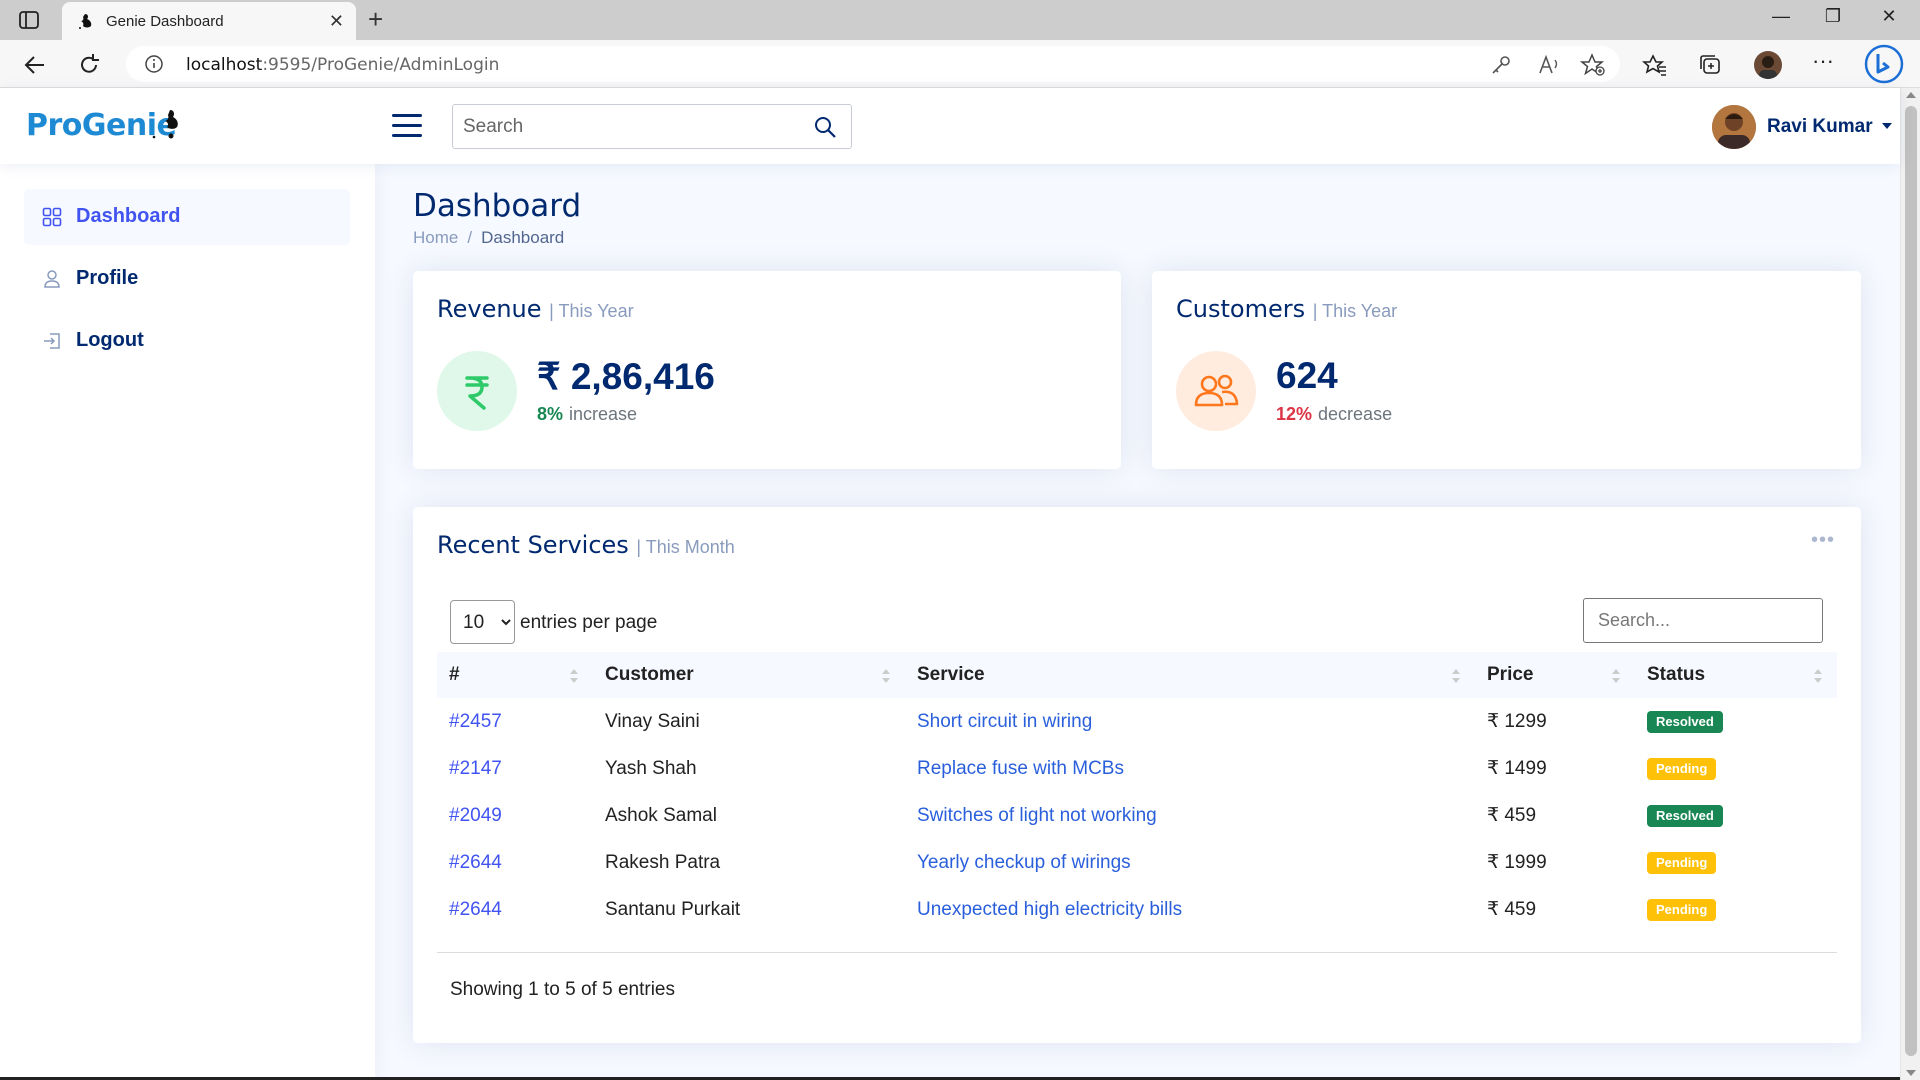 This screenshot has width=1920, height=1080. I want to click on site-info-icon, so click(154, 64).